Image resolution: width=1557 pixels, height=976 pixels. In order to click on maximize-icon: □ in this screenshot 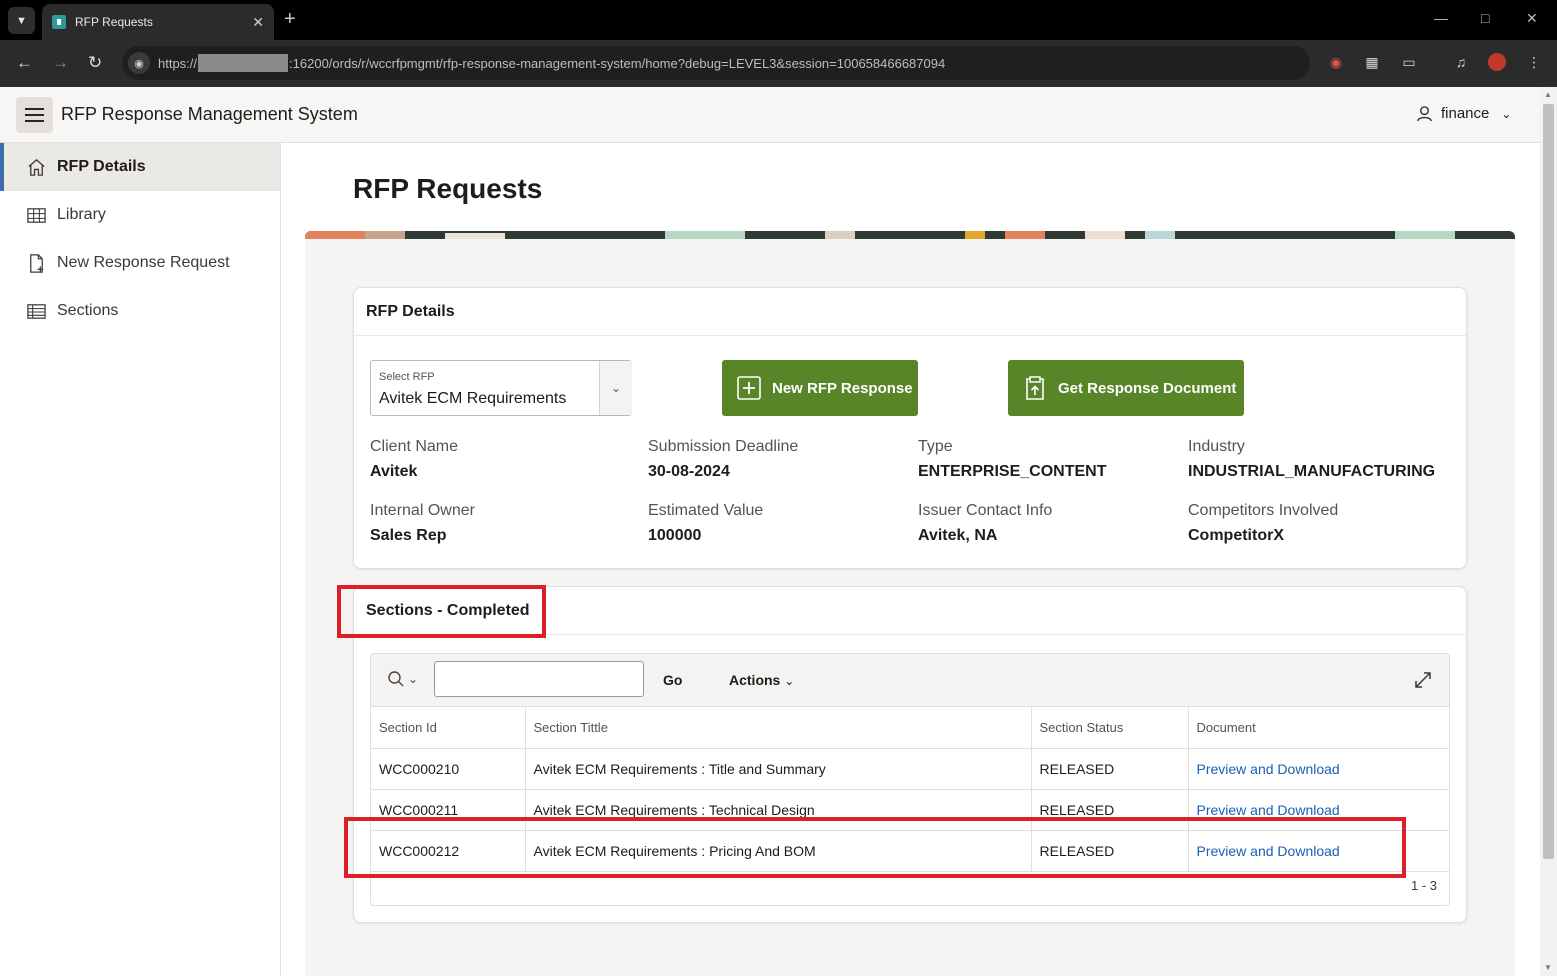, I will do `click(1485, 18)`.